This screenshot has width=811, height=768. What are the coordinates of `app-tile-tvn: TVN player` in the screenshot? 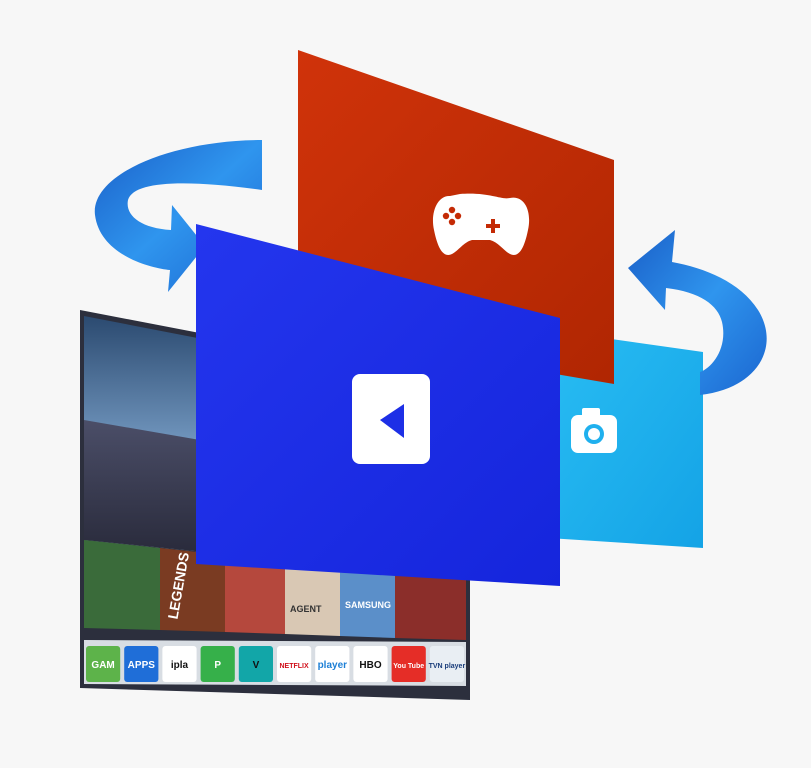 It's located at (447, 664).